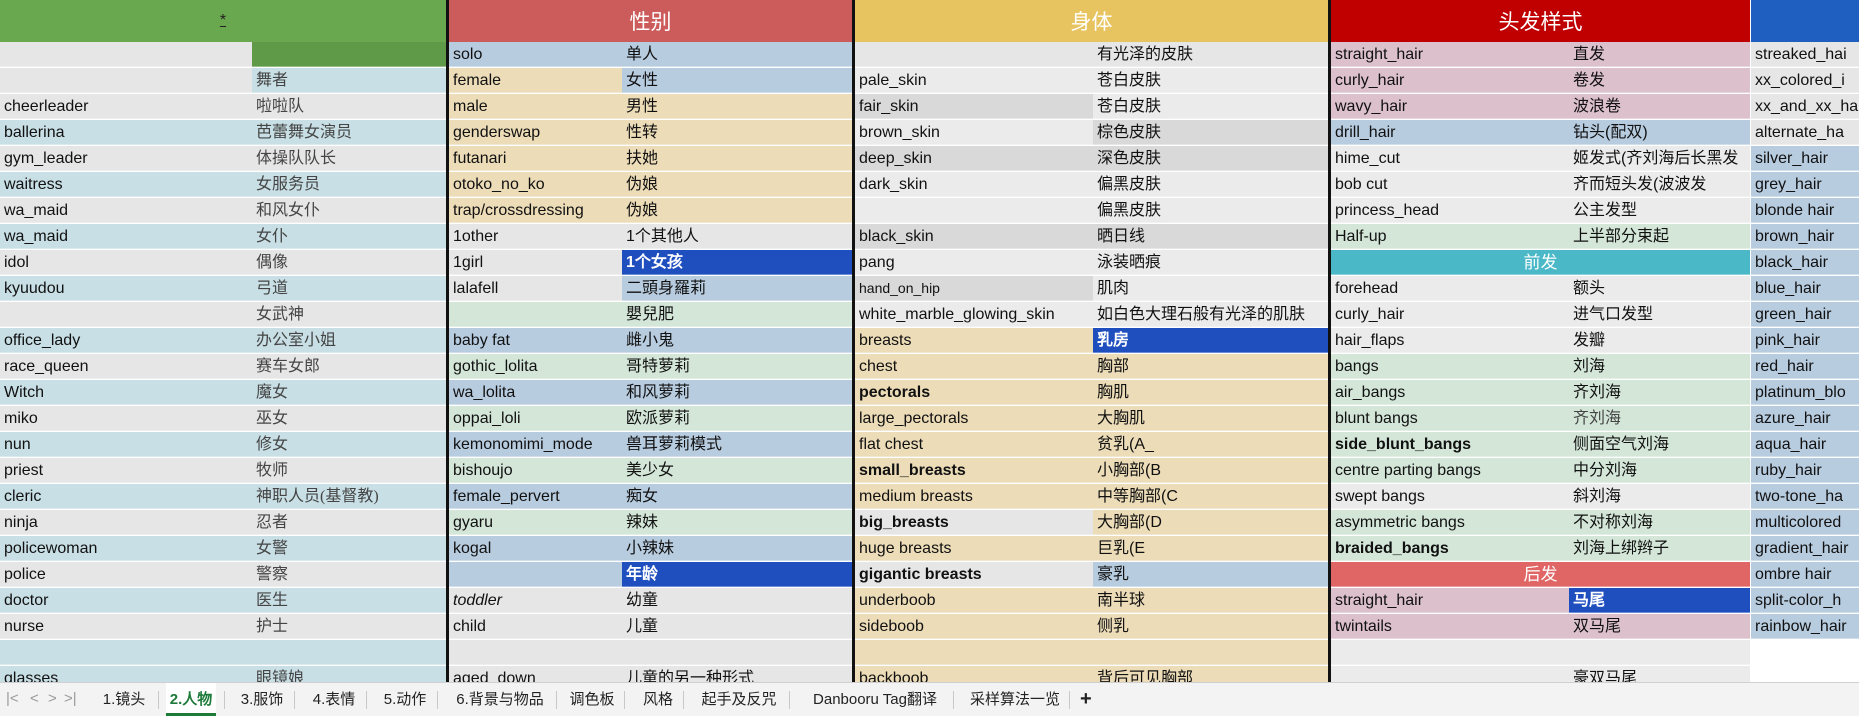 Image resolution: width=1859 pixels, height=716 pixels. I want to click on tag-cell: asymmetric bangs, so click(1450, 522).